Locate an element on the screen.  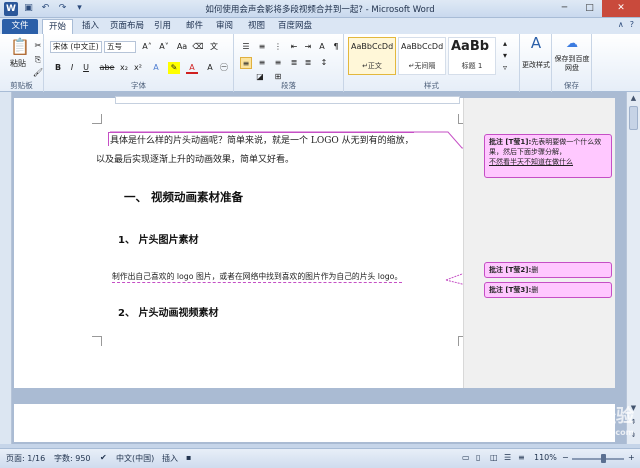
style-no-spacing: AaBbCcDd ↵无间隔 is located at coordinates (422, 56).